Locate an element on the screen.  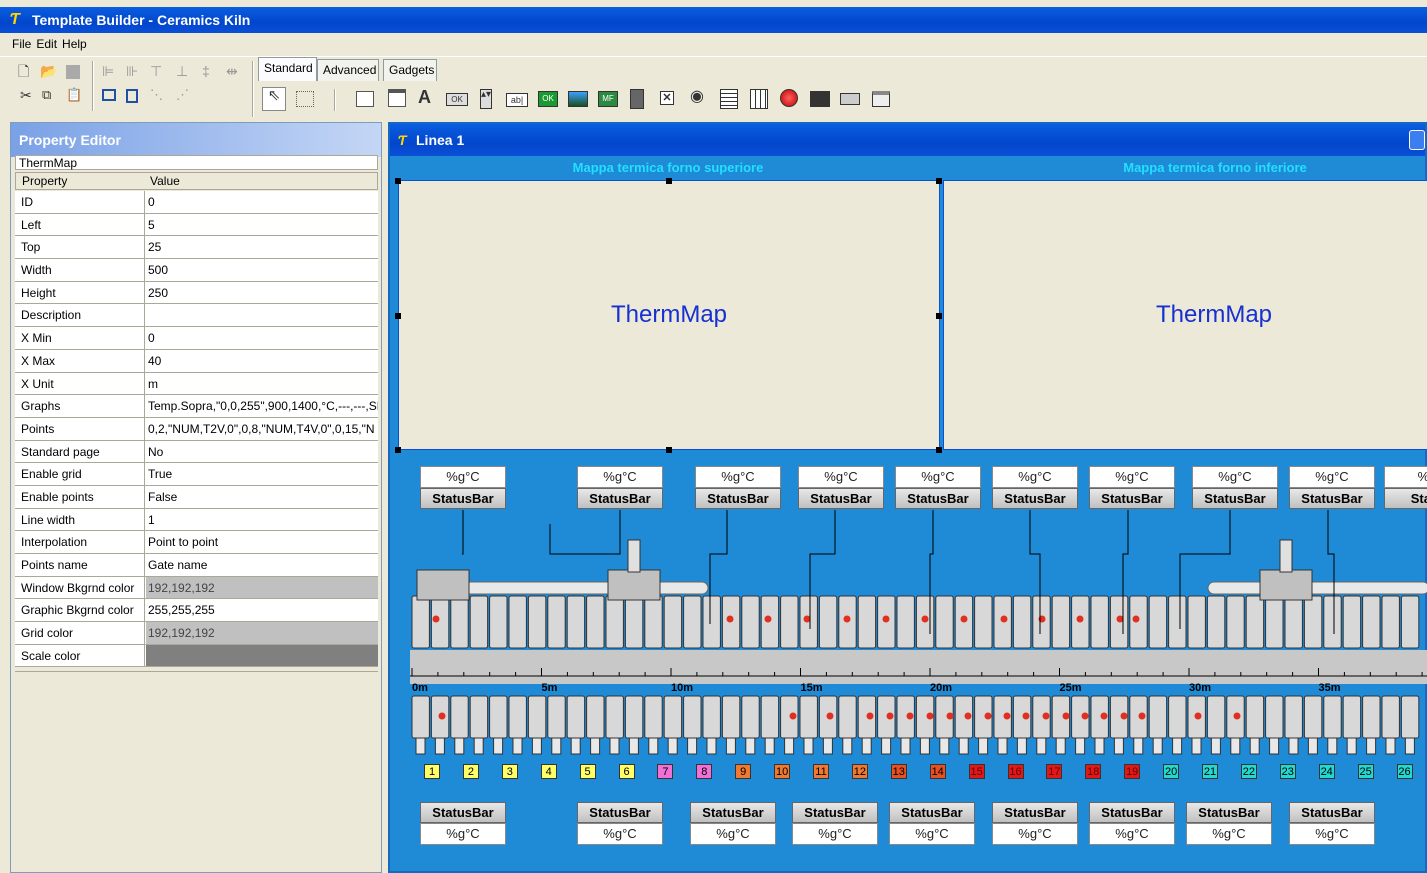
thermmap-upper: ThermMap is located at coordinates (669, 315).